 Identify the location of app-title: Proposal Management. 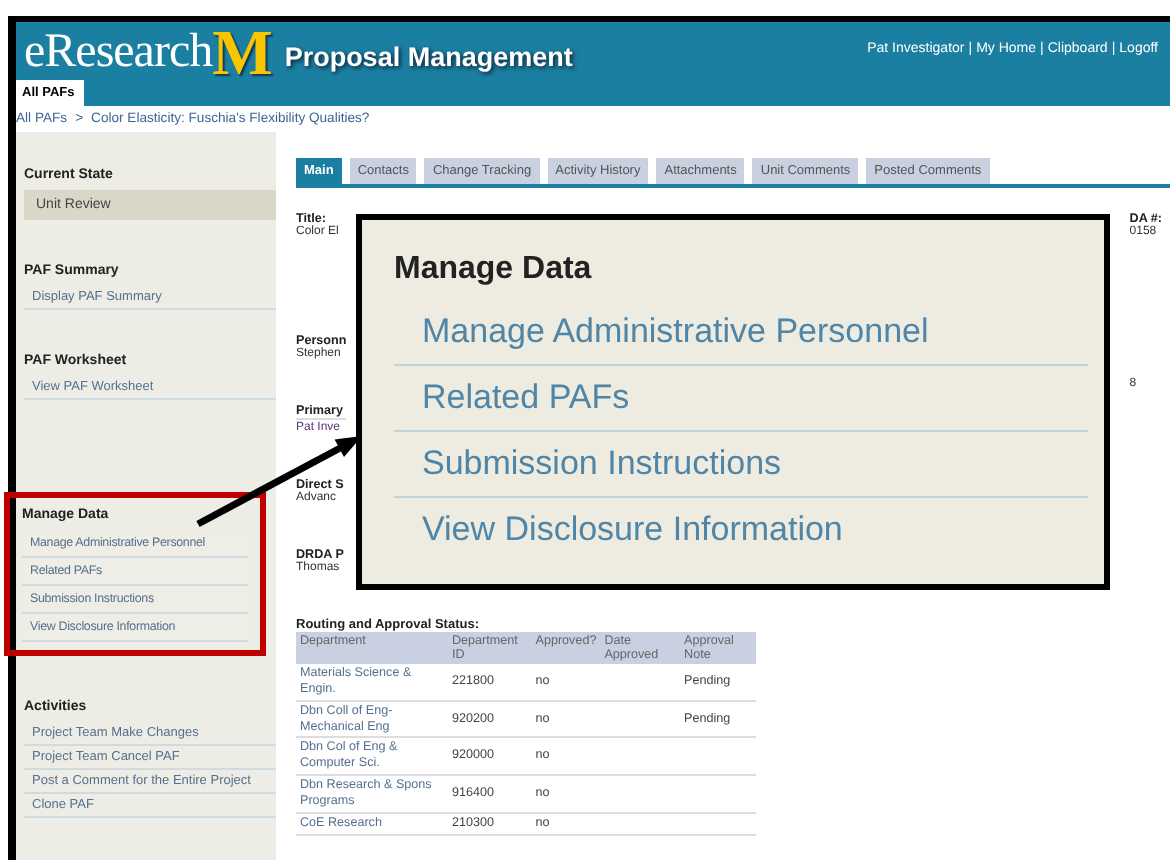
(428, 56).